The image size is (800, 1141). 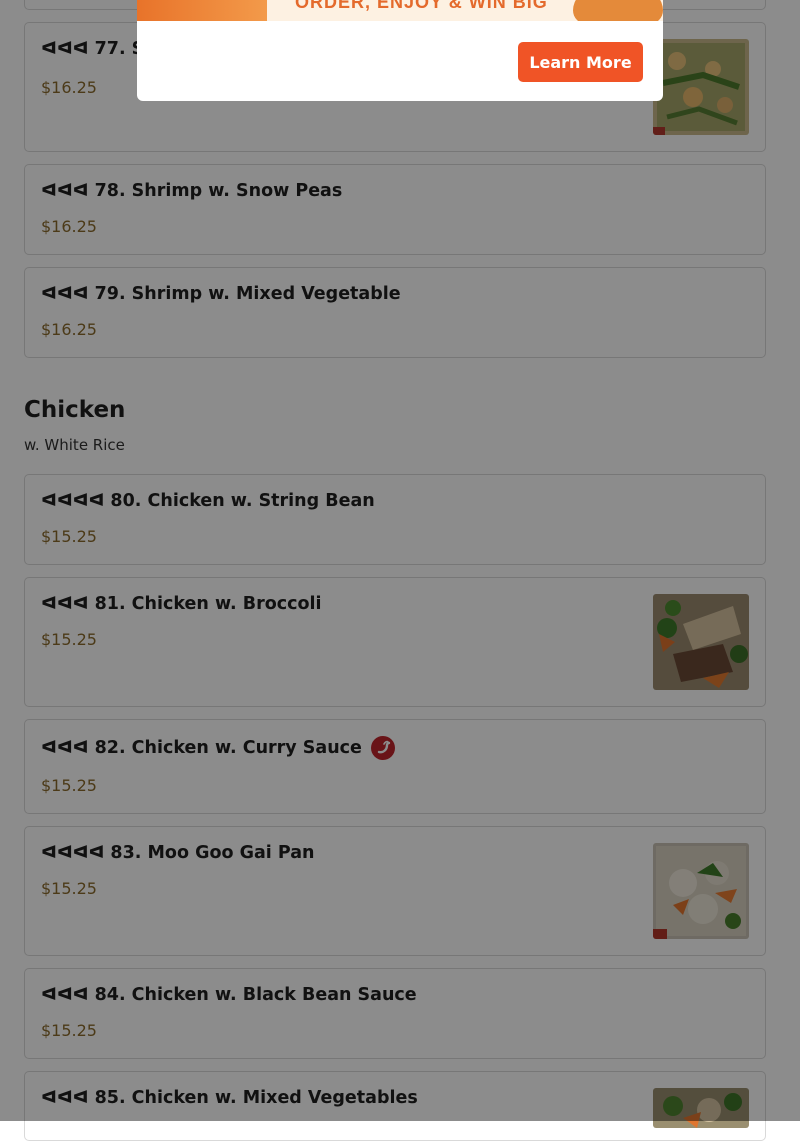 I want to click on promo-banner: ORDER, ENJOY & WIN BIG, so click(x=400, y=10).